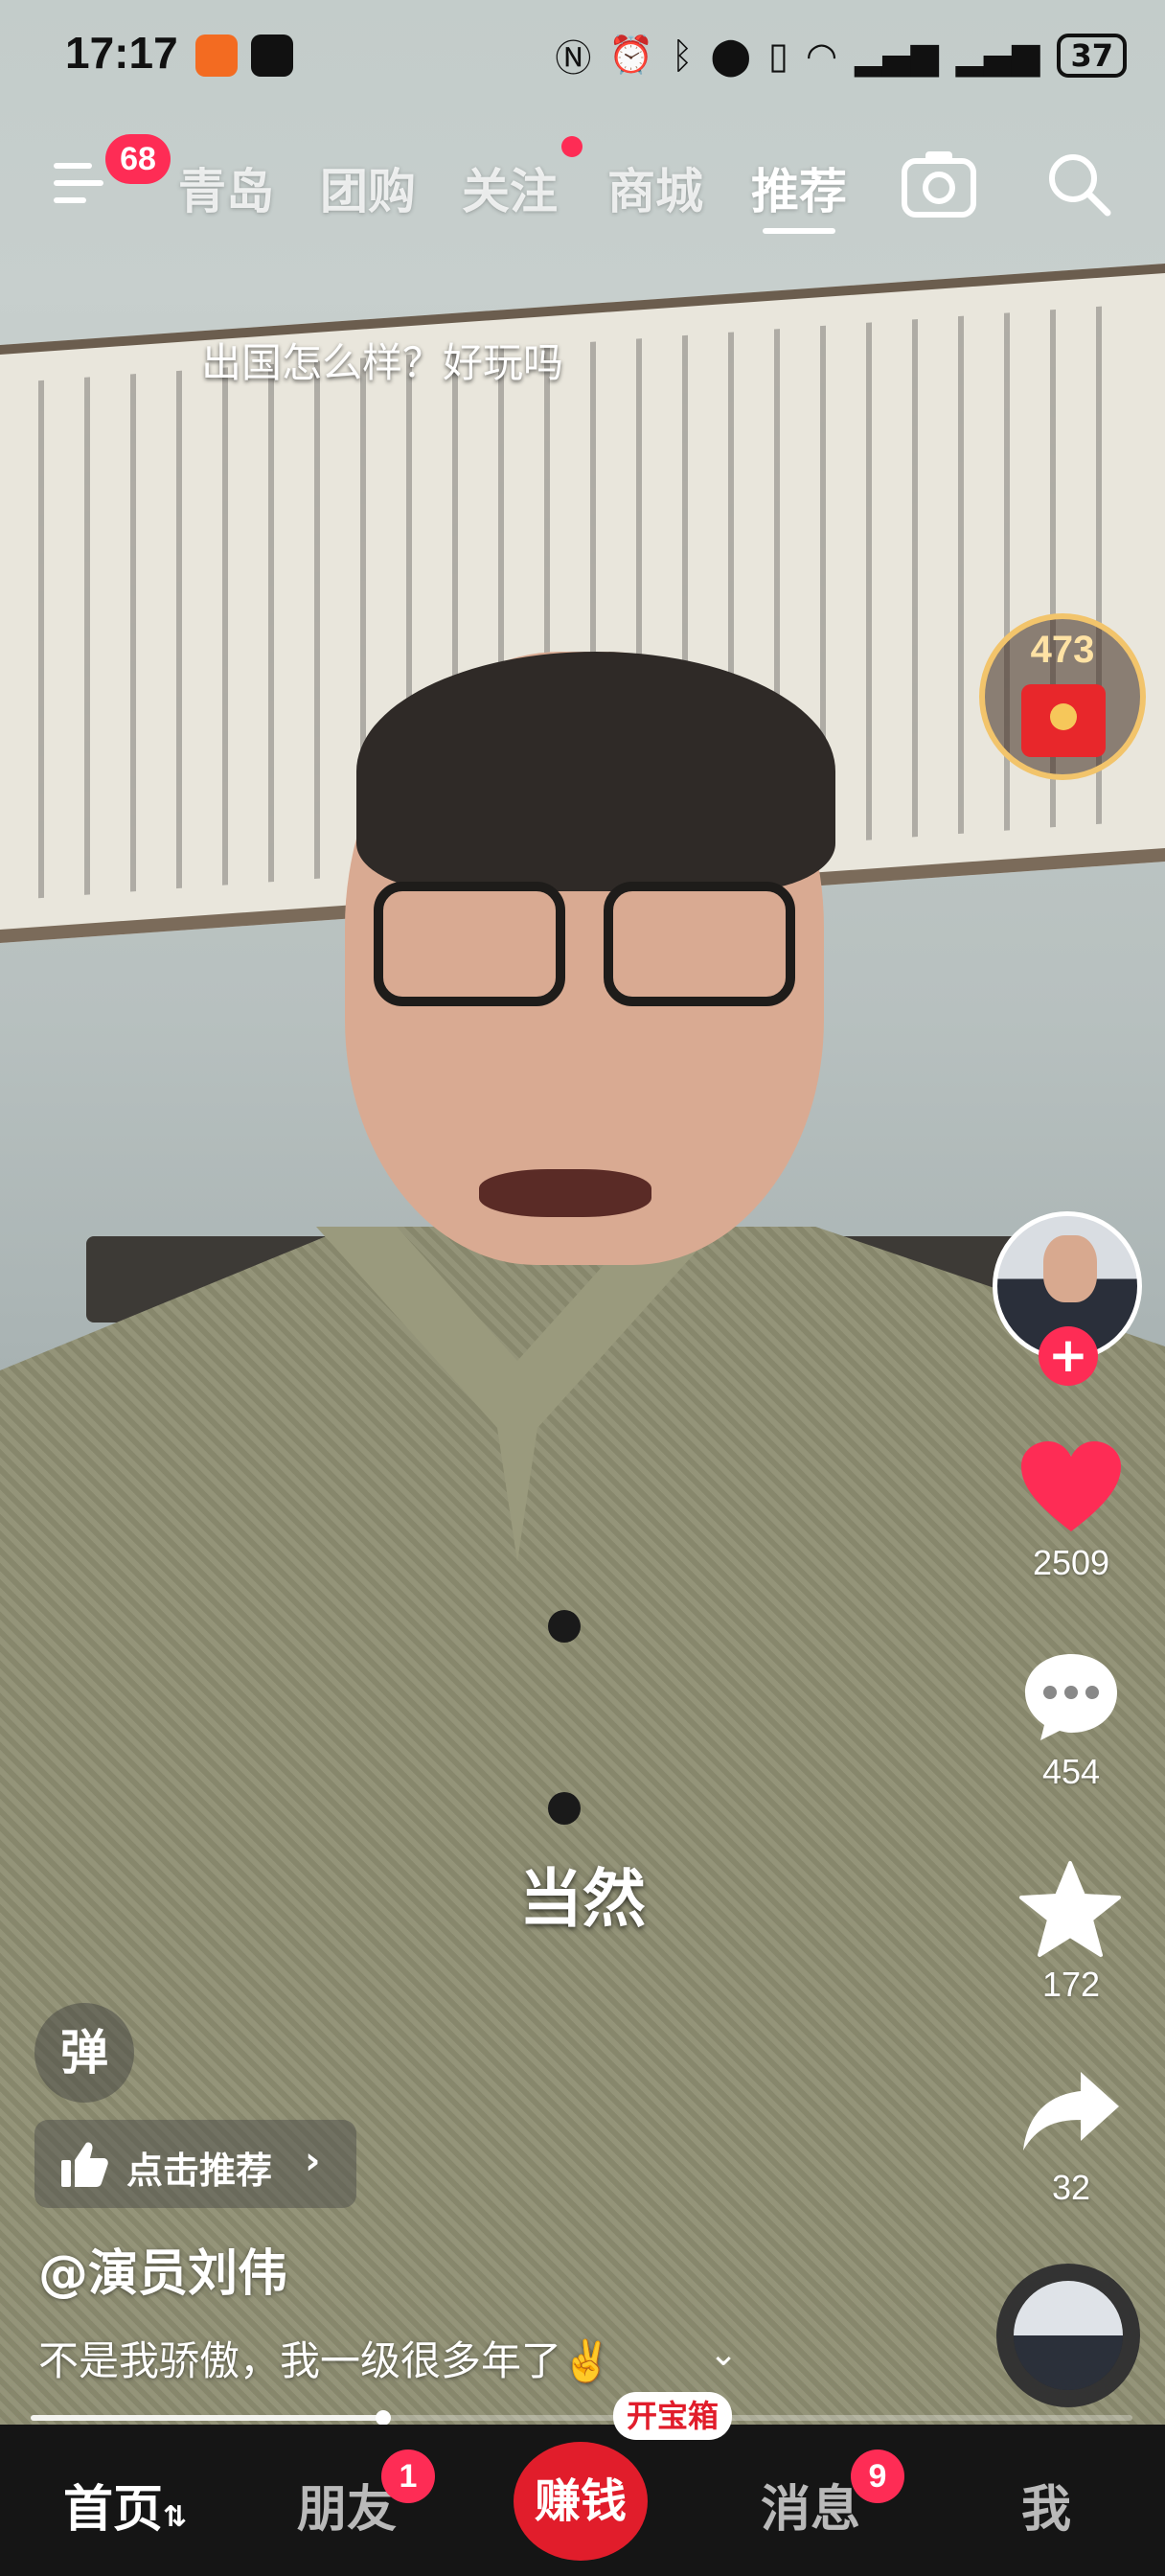 The height and width of the screenshot is (2576, 1165). I want to click on nav-messages: 消息, so click(811, 2505).